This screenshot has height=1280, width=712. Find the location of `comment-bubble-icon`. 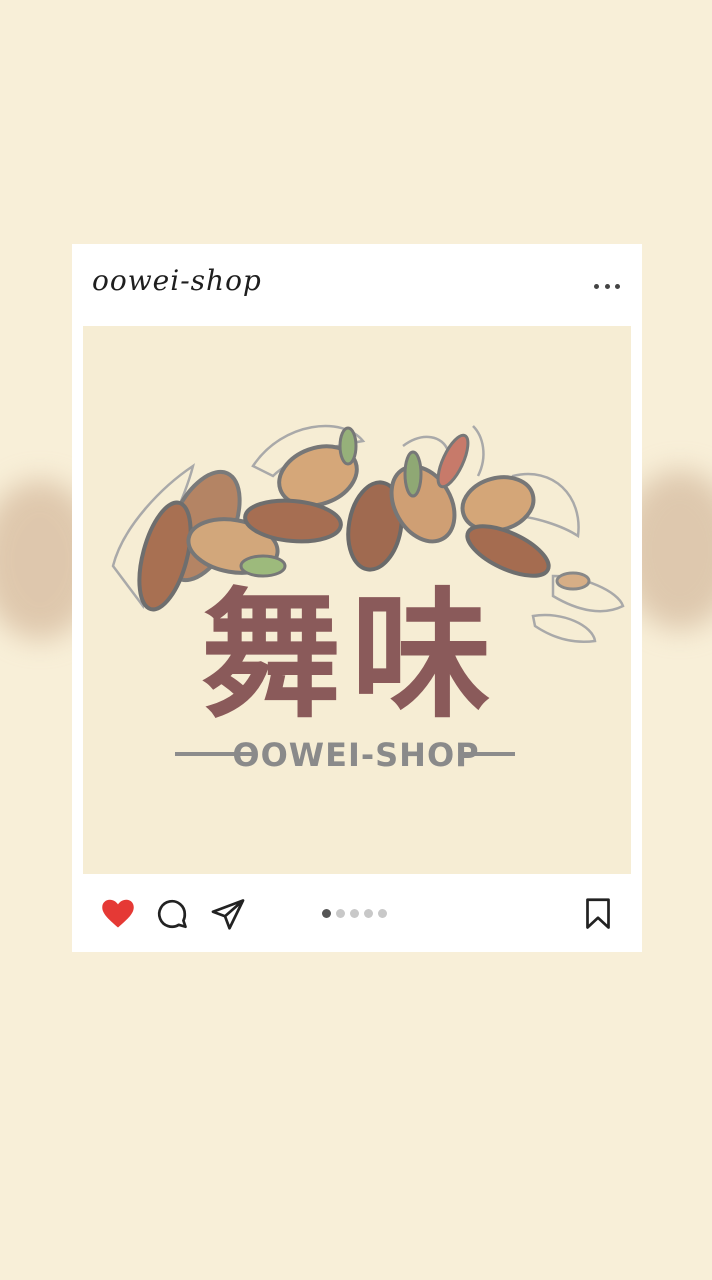

comment-bubble-icon is located at coordinates (172, 914).